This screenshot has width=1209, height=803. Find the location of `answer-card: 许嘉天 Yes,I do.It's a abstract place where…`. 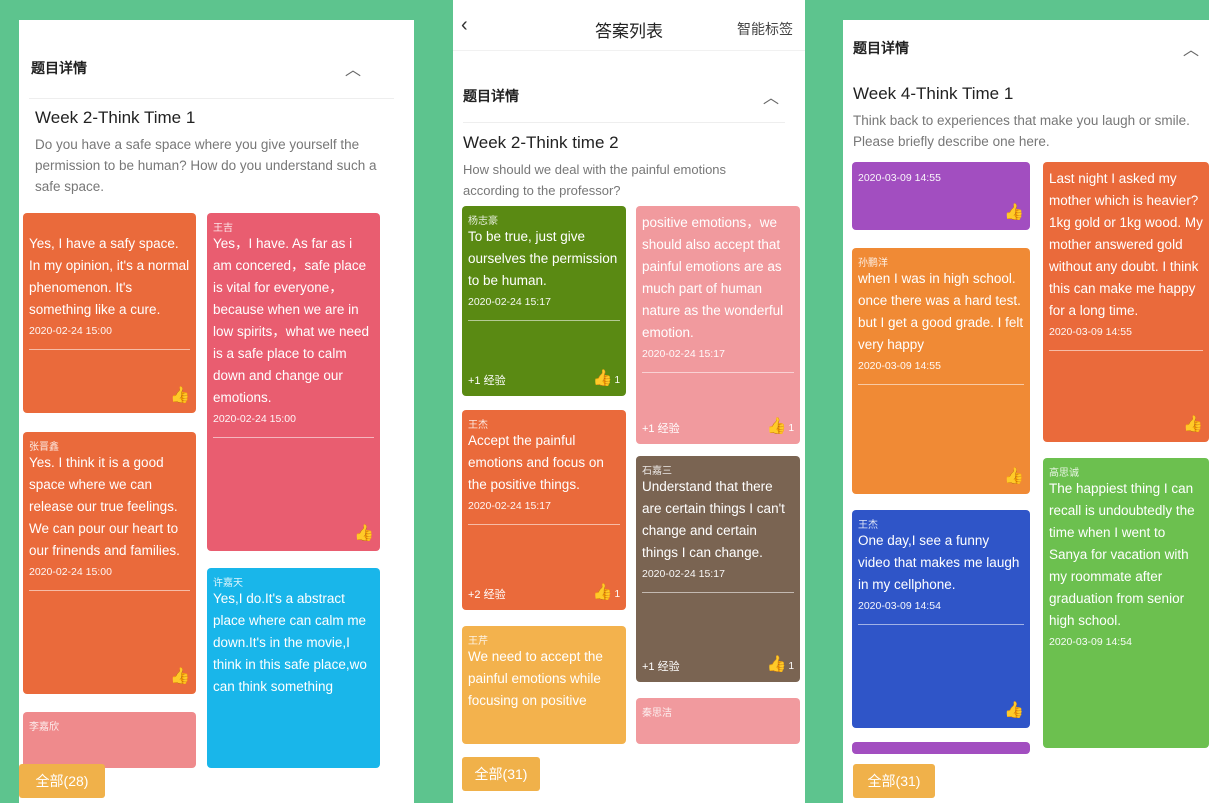

answer-card: 许嘉天 Yes,I do.It's a abstract place where… is located at coordinates (293, 668).